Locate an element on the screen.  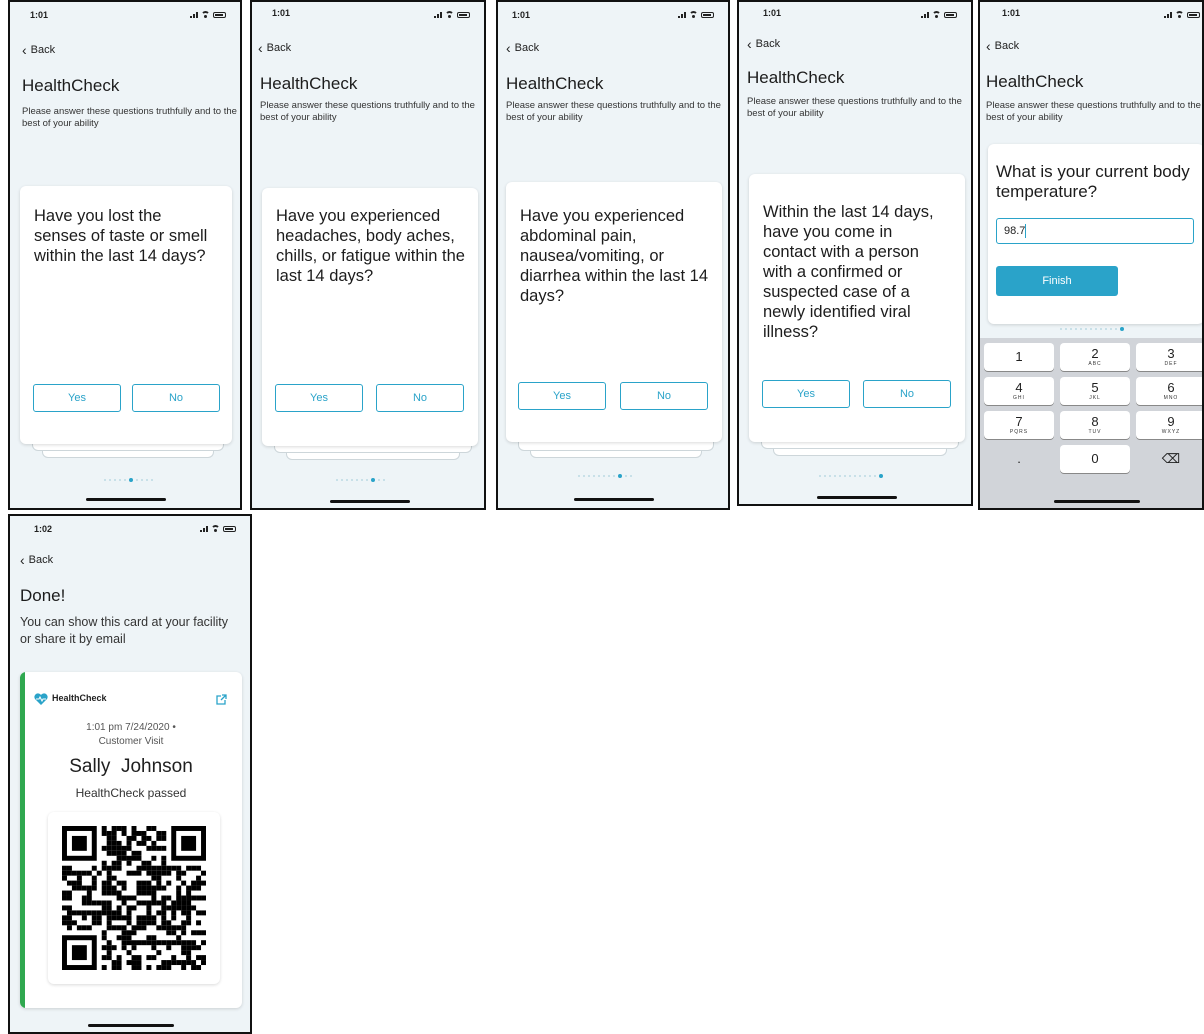
keypad-key: 1 is located at coordinates (1019, 357).